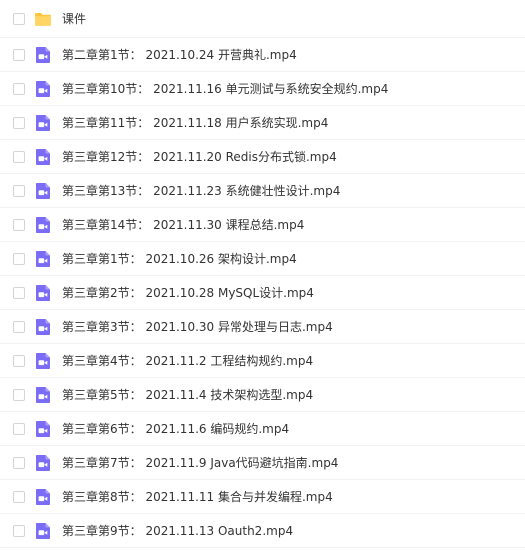  Describe the element at coordinates (199, 157) in the screenshot. I see `file-name: 第三章第12节： 2021.11.20 Redis分布式锁.mp4` at that location.